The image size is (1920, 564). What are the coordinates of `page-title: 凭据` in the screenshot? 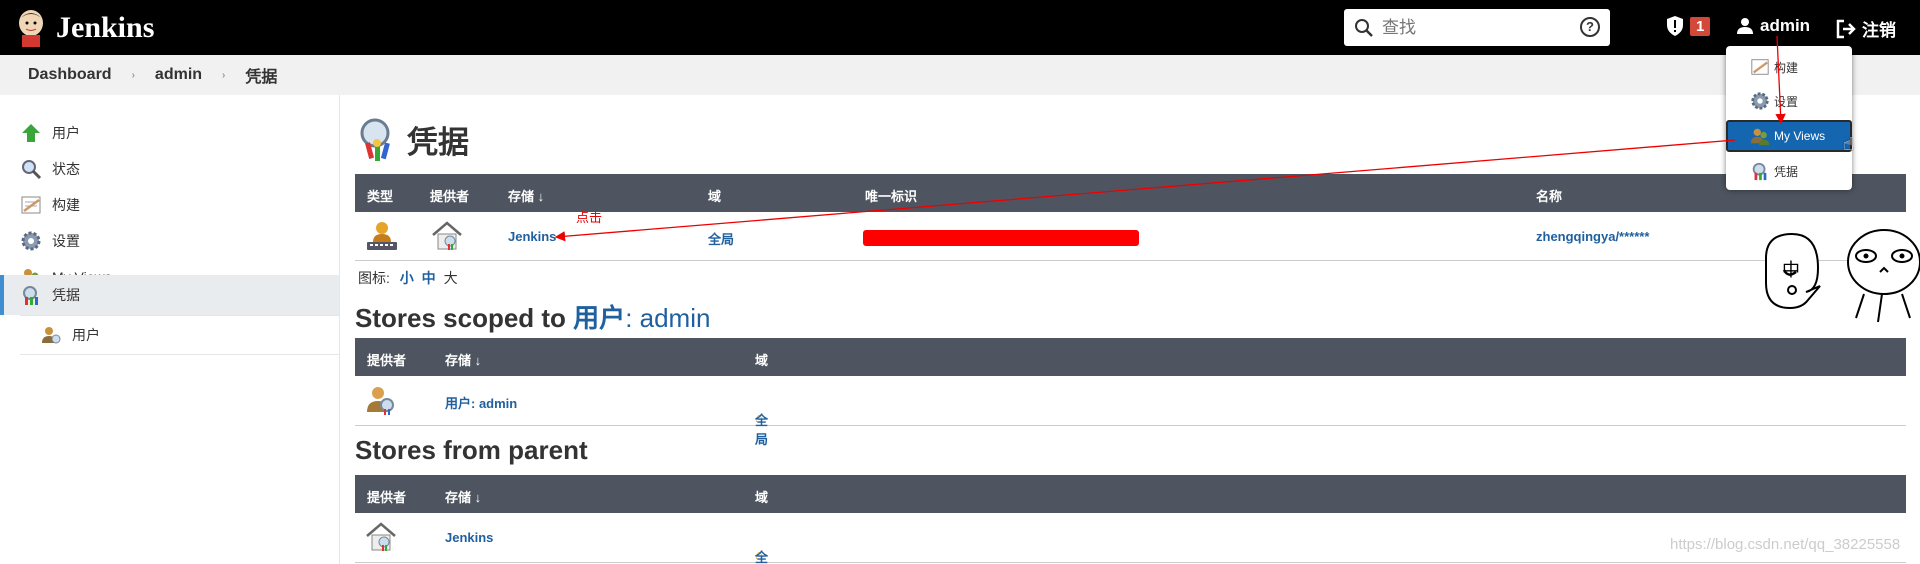 It's located at (412, 139).